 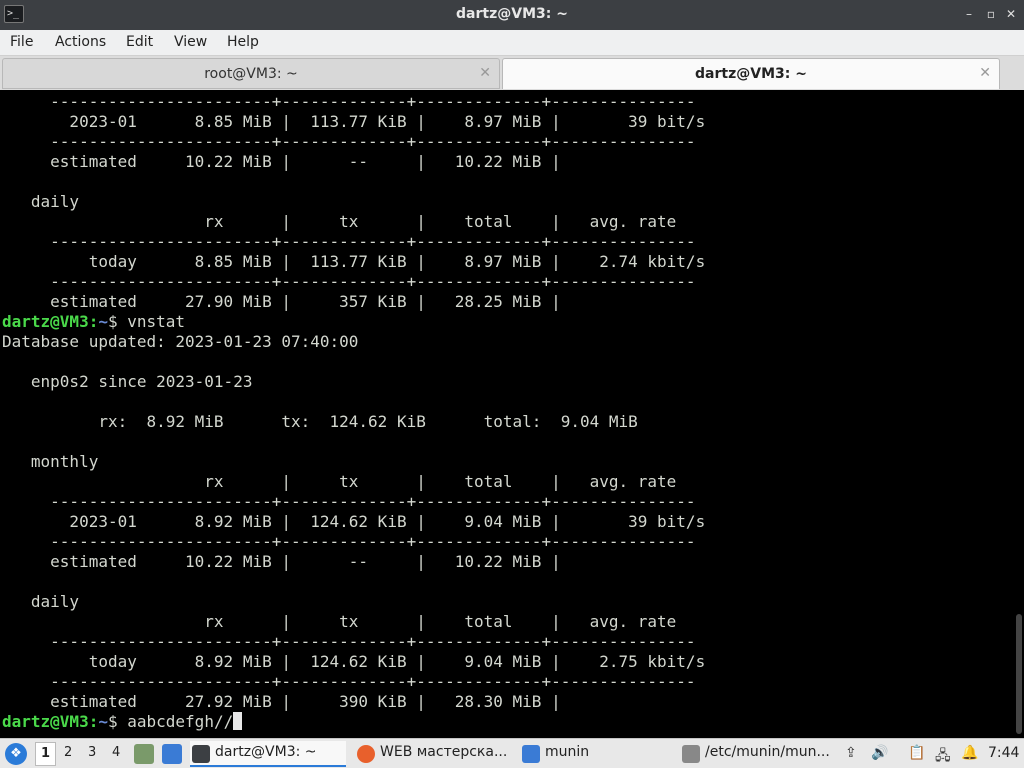 I want to click on prompt-line: dartz@VM3:~$ aabcdefgh//, so click(x=122, y=722).